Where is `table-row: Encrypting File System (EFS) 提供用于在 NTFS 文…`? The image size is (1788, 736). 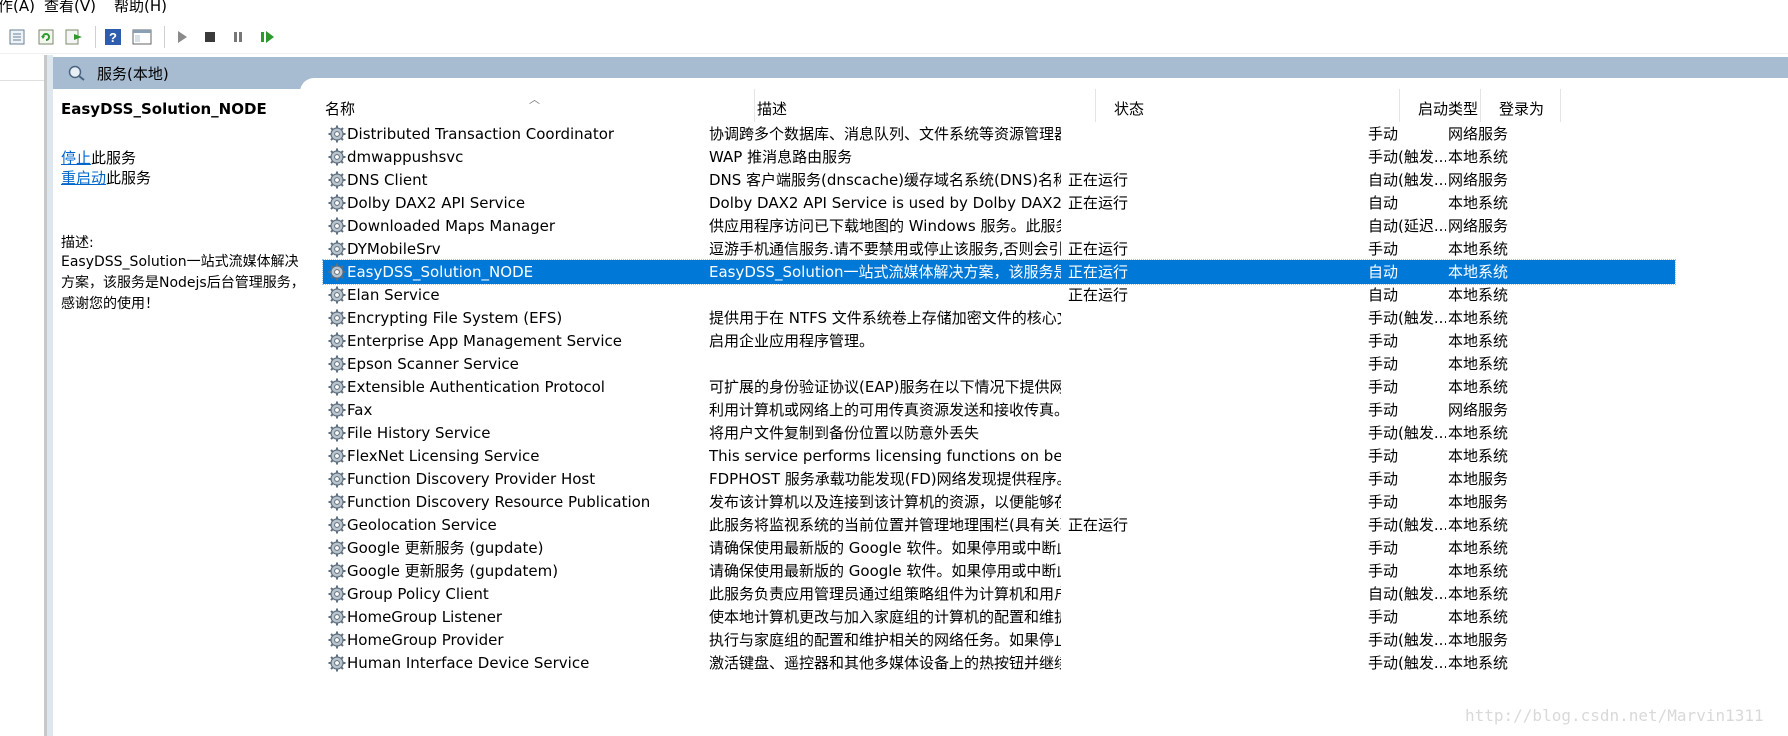
table-row: Encrypting File System (EFS) 提供用于在 NTFS 文… is located at coordinates (999, 318).